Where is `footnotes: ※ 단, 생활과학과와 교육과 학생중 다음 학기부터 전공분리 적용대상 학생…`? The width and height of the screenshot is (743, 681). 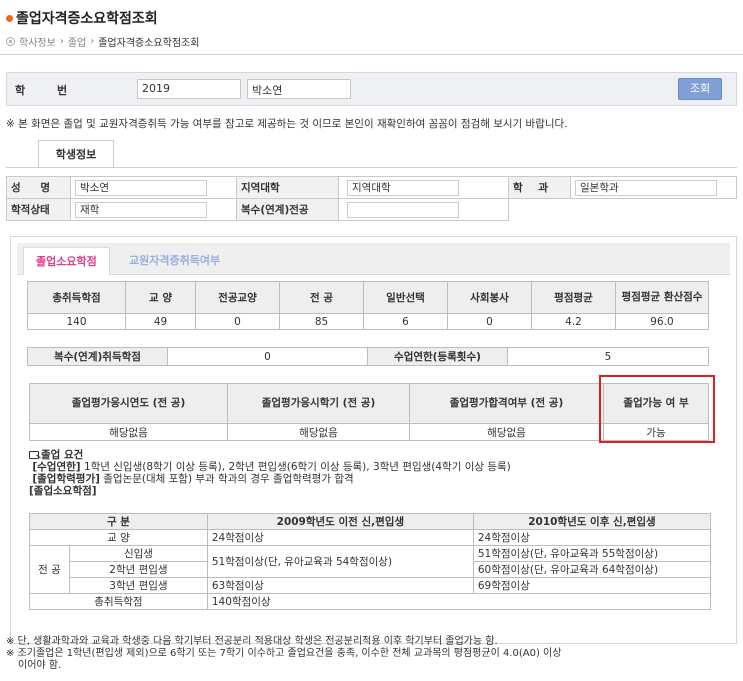
footnotes: ※ 단, 생활과학과와 교육과 학생중 다음 학기부터 전공분리 적용대상 학생… is located at coordinates (371, 654).